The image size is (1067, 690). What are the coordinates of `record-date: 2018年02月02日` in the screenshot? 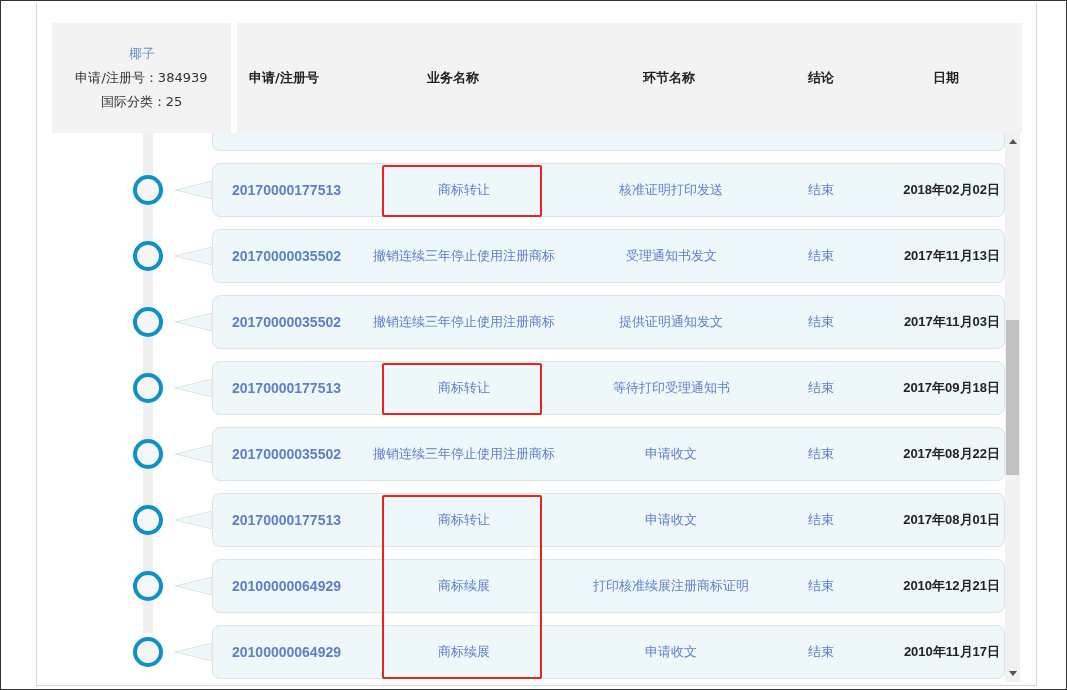 It's located at (951, 190).